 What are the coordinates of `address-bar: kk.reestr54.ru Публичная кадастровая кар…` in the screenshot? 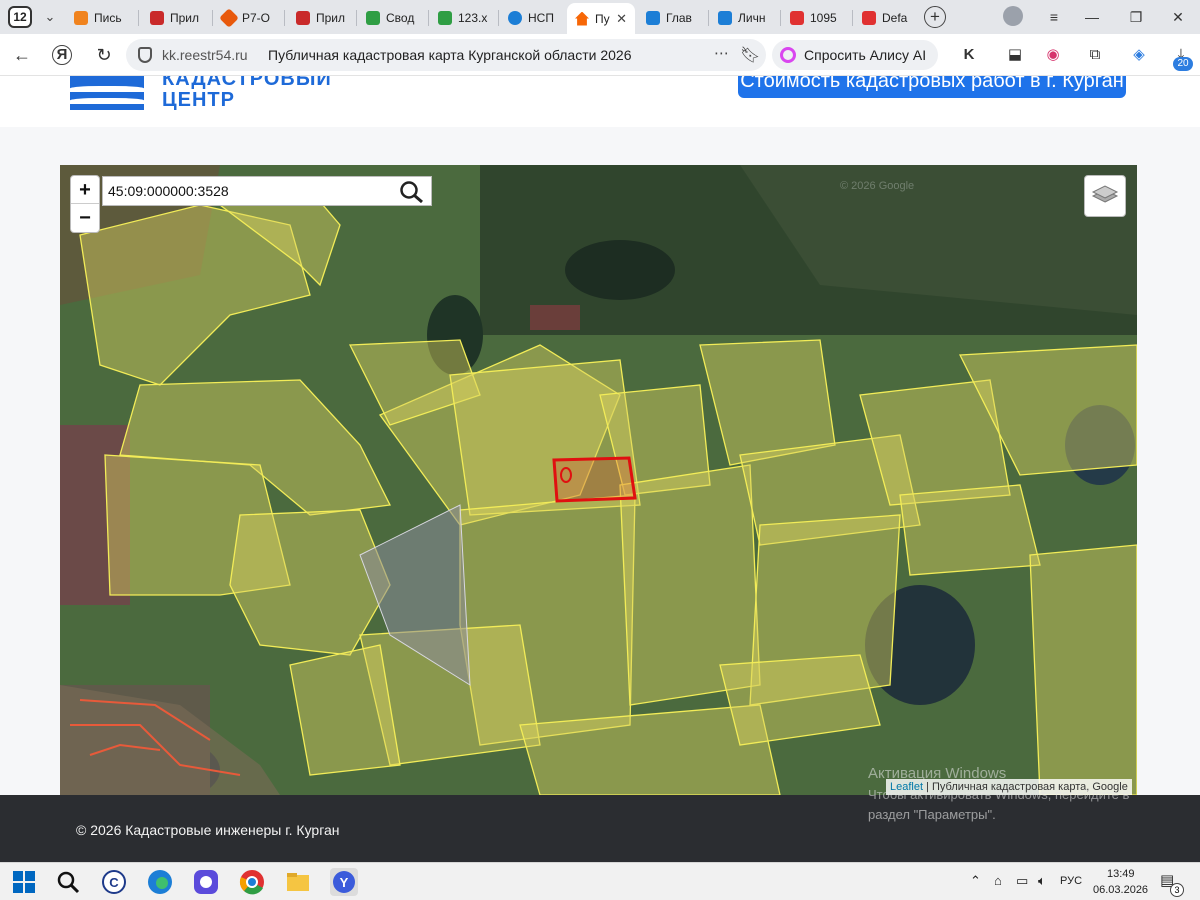 It's located at (446, 55).